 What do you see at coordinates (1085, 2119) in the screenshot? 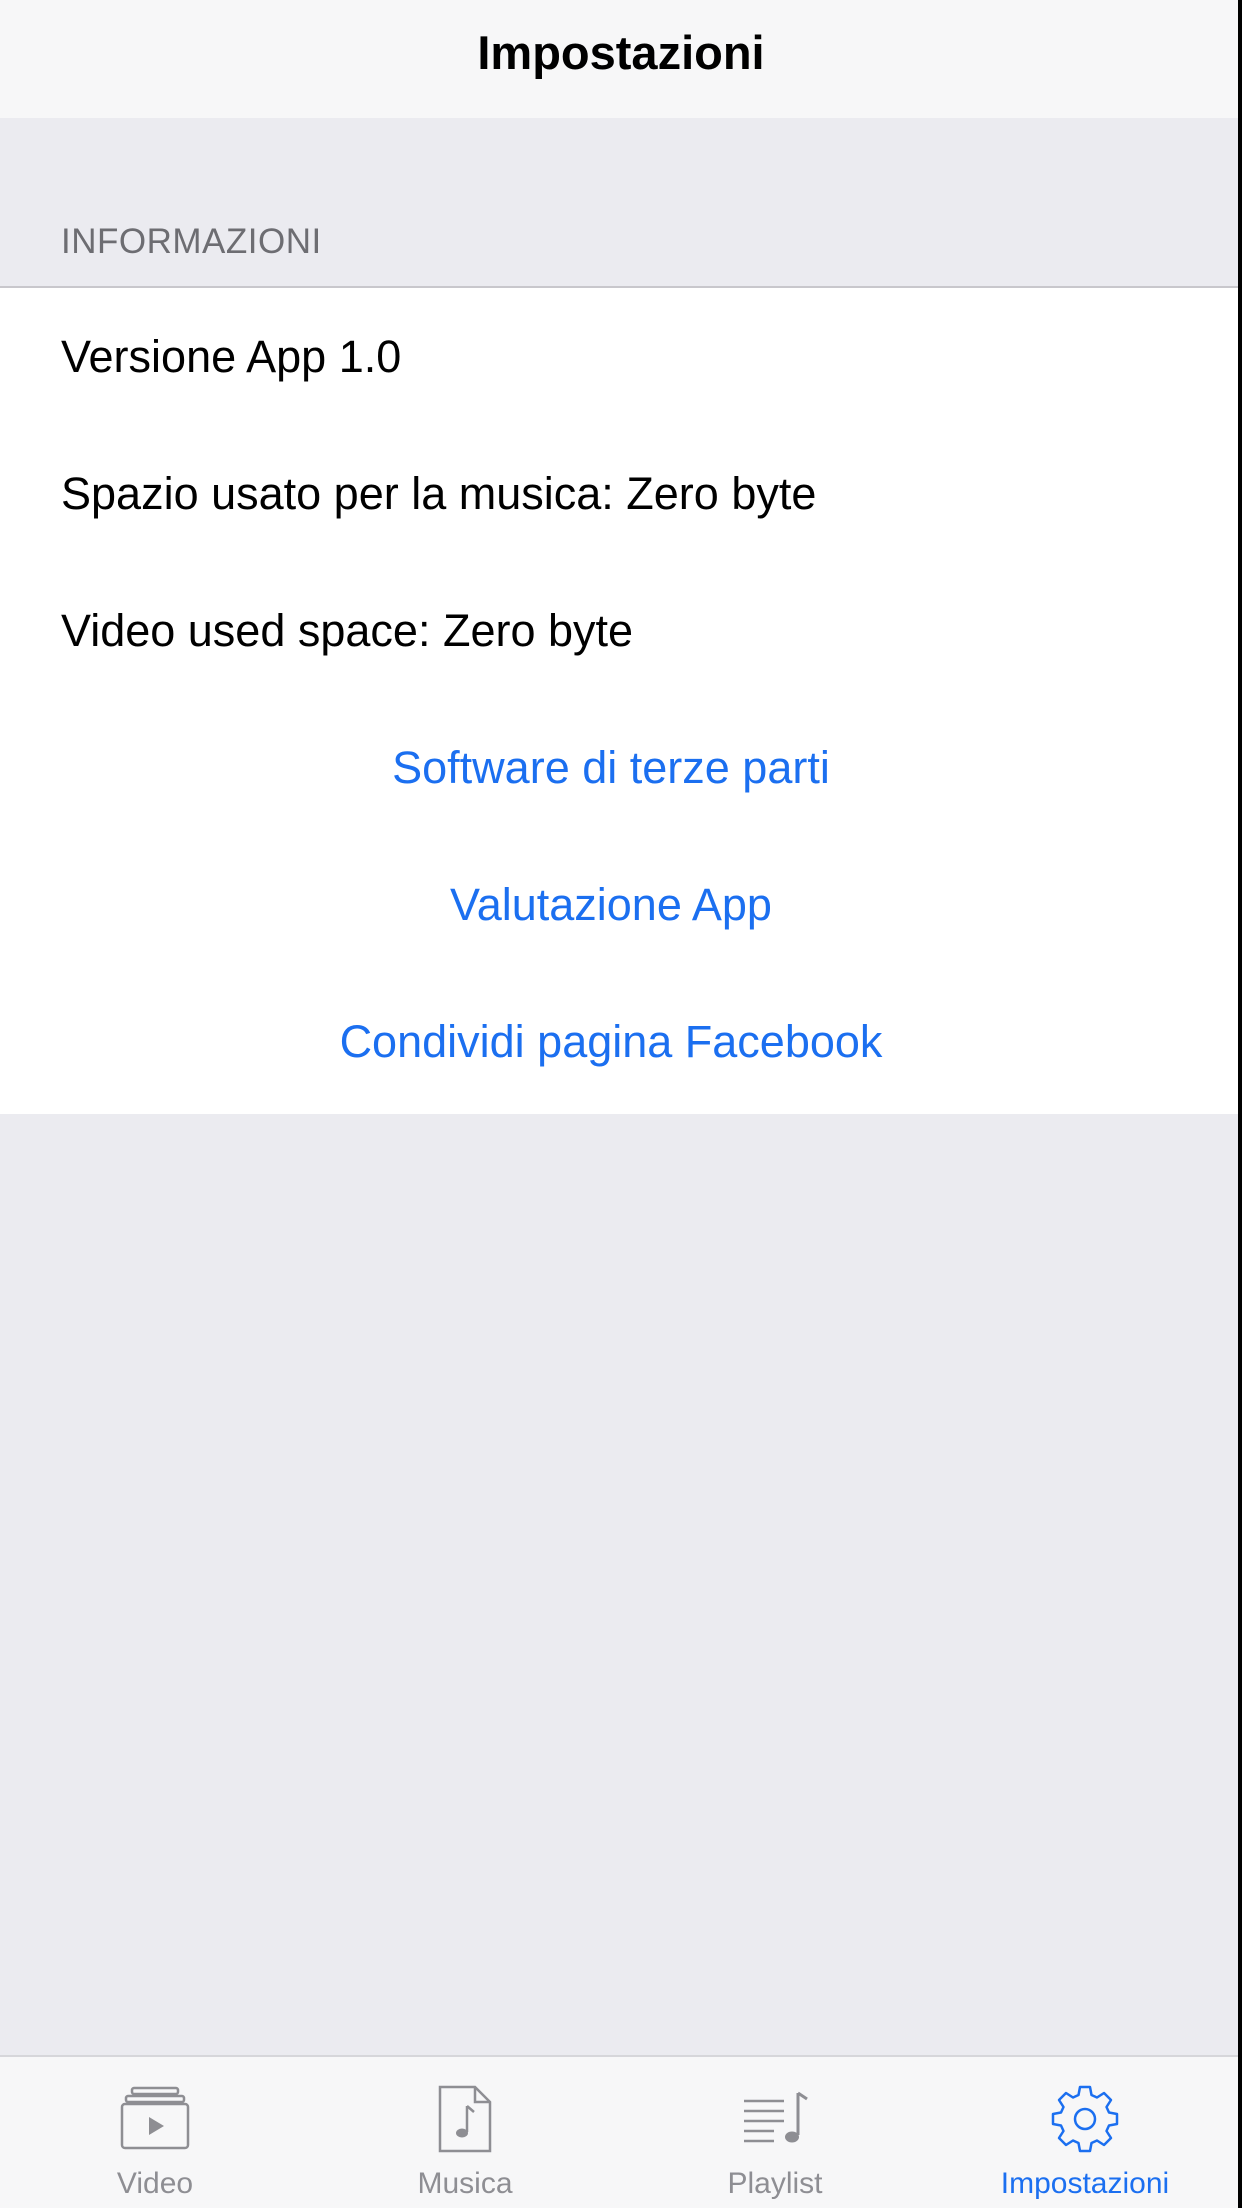
I see `settings-gear-icon` at bounding box center [1085, 2119].